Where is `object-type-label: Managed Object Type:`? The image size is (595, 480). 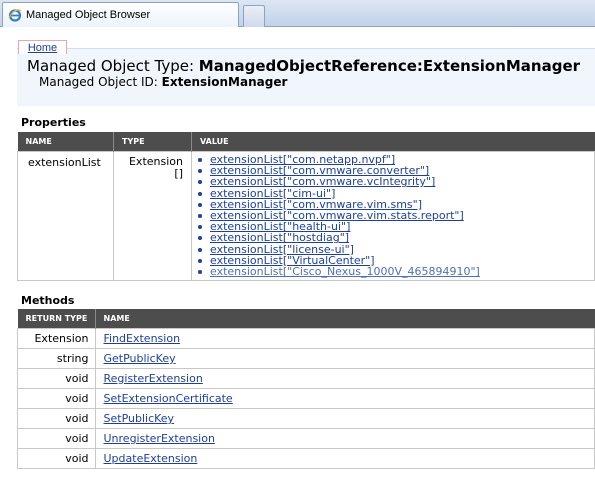 object-type-label: Managed Object Type: is located at coordinates (110, 66).